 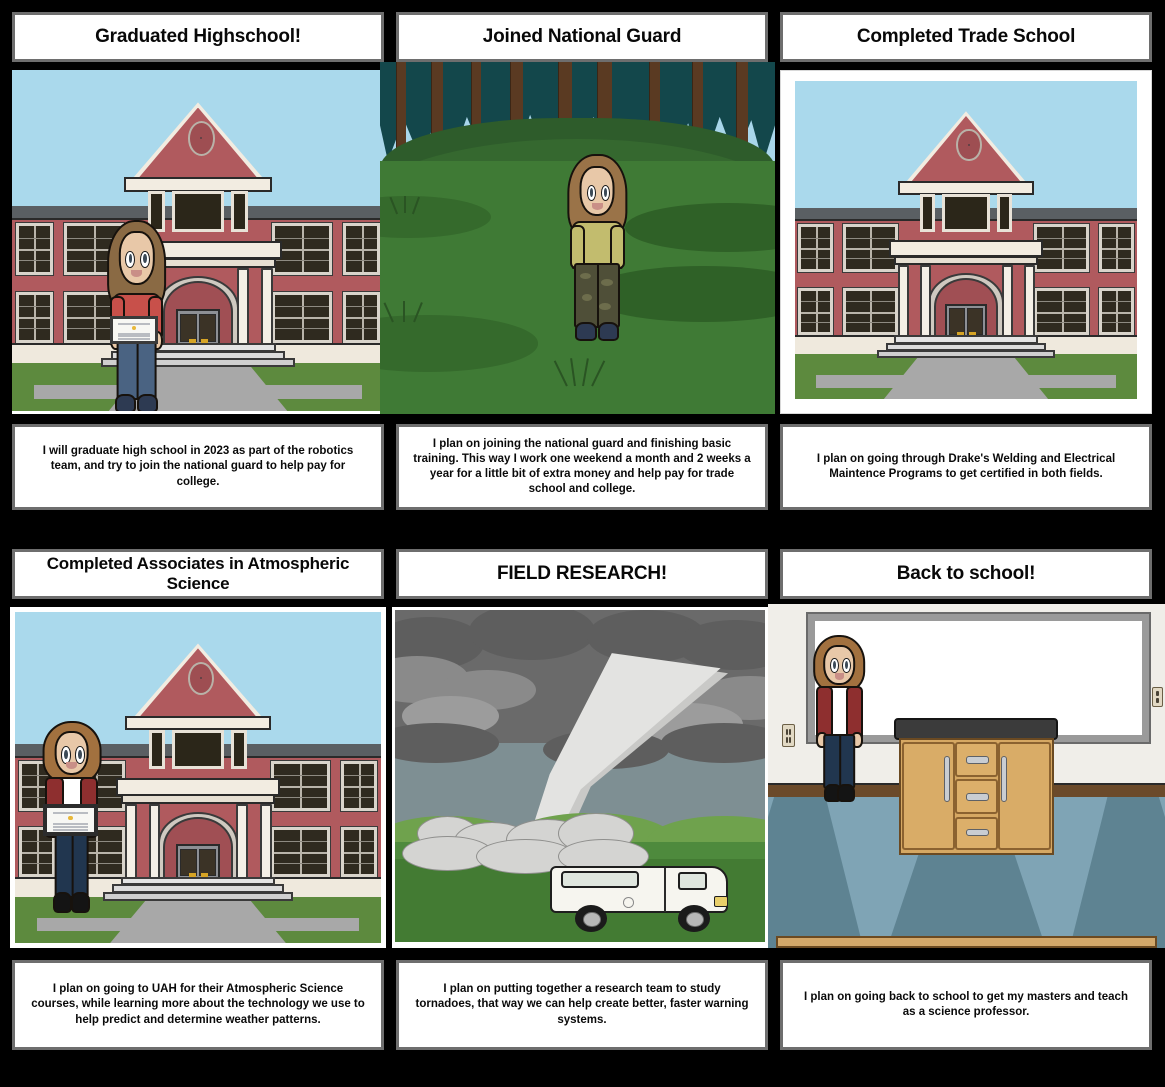 What do you see at coordinates (720, 902) in the screenshot?
I see `van-headlight` at bounding box center [720, 902].